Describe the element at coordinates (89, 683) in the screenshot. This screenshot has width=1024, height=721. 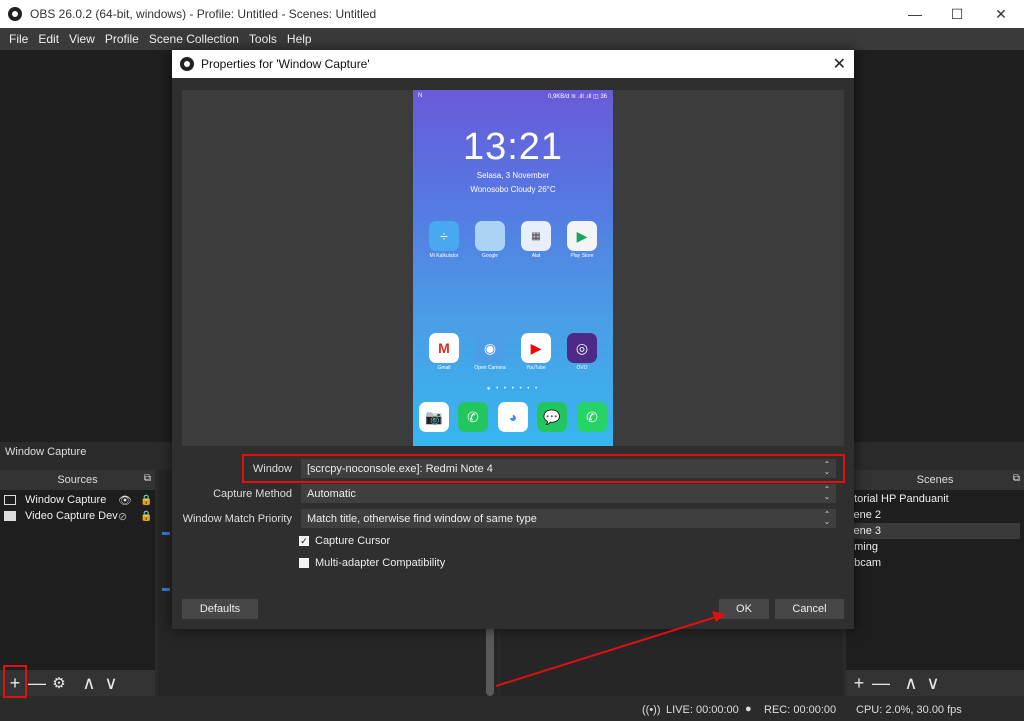
I see `move-up-button: ∧` at that location.